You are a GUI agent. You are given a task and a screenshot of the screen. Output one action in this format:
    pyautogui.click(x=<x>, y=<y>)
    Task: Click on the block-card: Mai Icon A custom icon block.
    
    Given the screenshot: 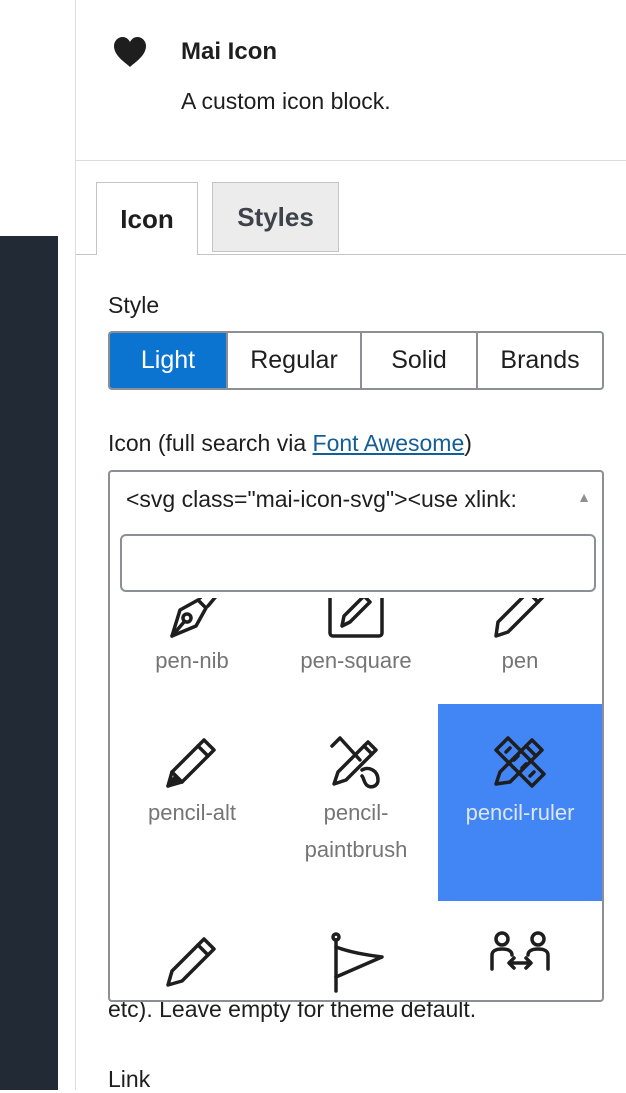 What is the action you would take?
    pyautogui.click(x=351, y=80)
    